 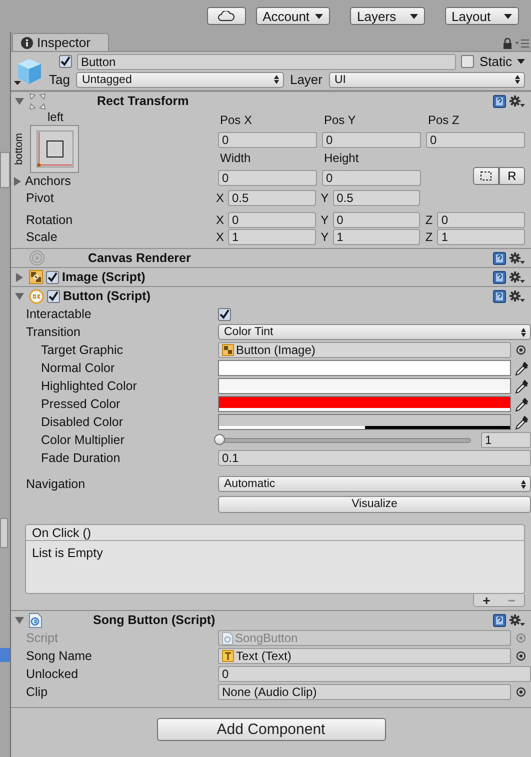 What do you see at coordinates (54, 149) in the screenshot?
I see `anchor-preset-button` at bounding box center [54, 149].